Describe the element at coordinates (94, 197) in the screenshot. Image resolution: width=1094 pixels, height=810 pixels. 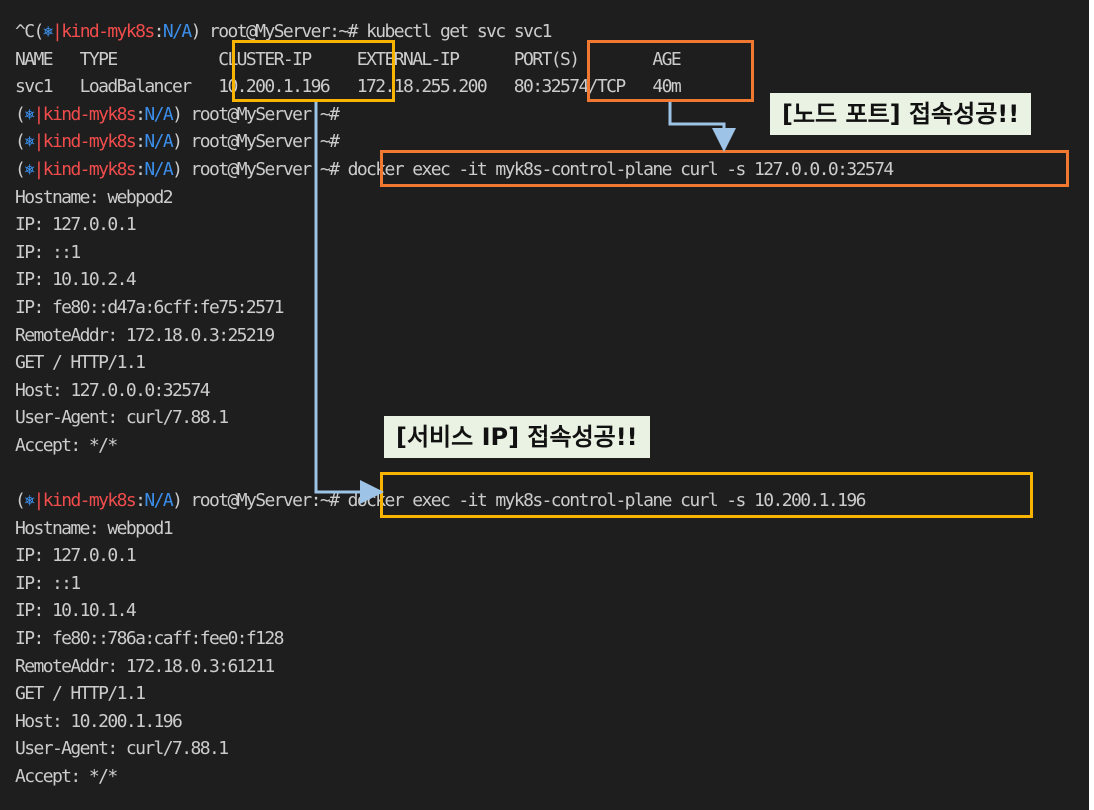
I see `terminal-line: Hostname: webpod2` at that location.